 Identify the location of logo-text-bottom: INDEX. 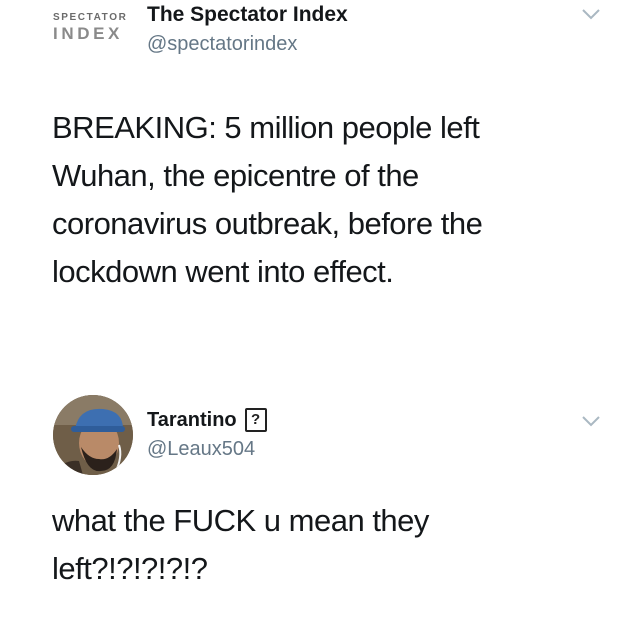
(88, 33).